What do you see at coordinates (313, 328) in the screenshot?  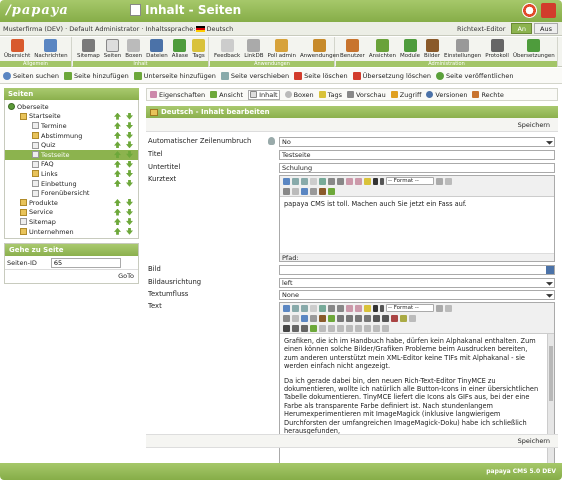 I see `blockquote-icon` at bounding box center [313, 328].